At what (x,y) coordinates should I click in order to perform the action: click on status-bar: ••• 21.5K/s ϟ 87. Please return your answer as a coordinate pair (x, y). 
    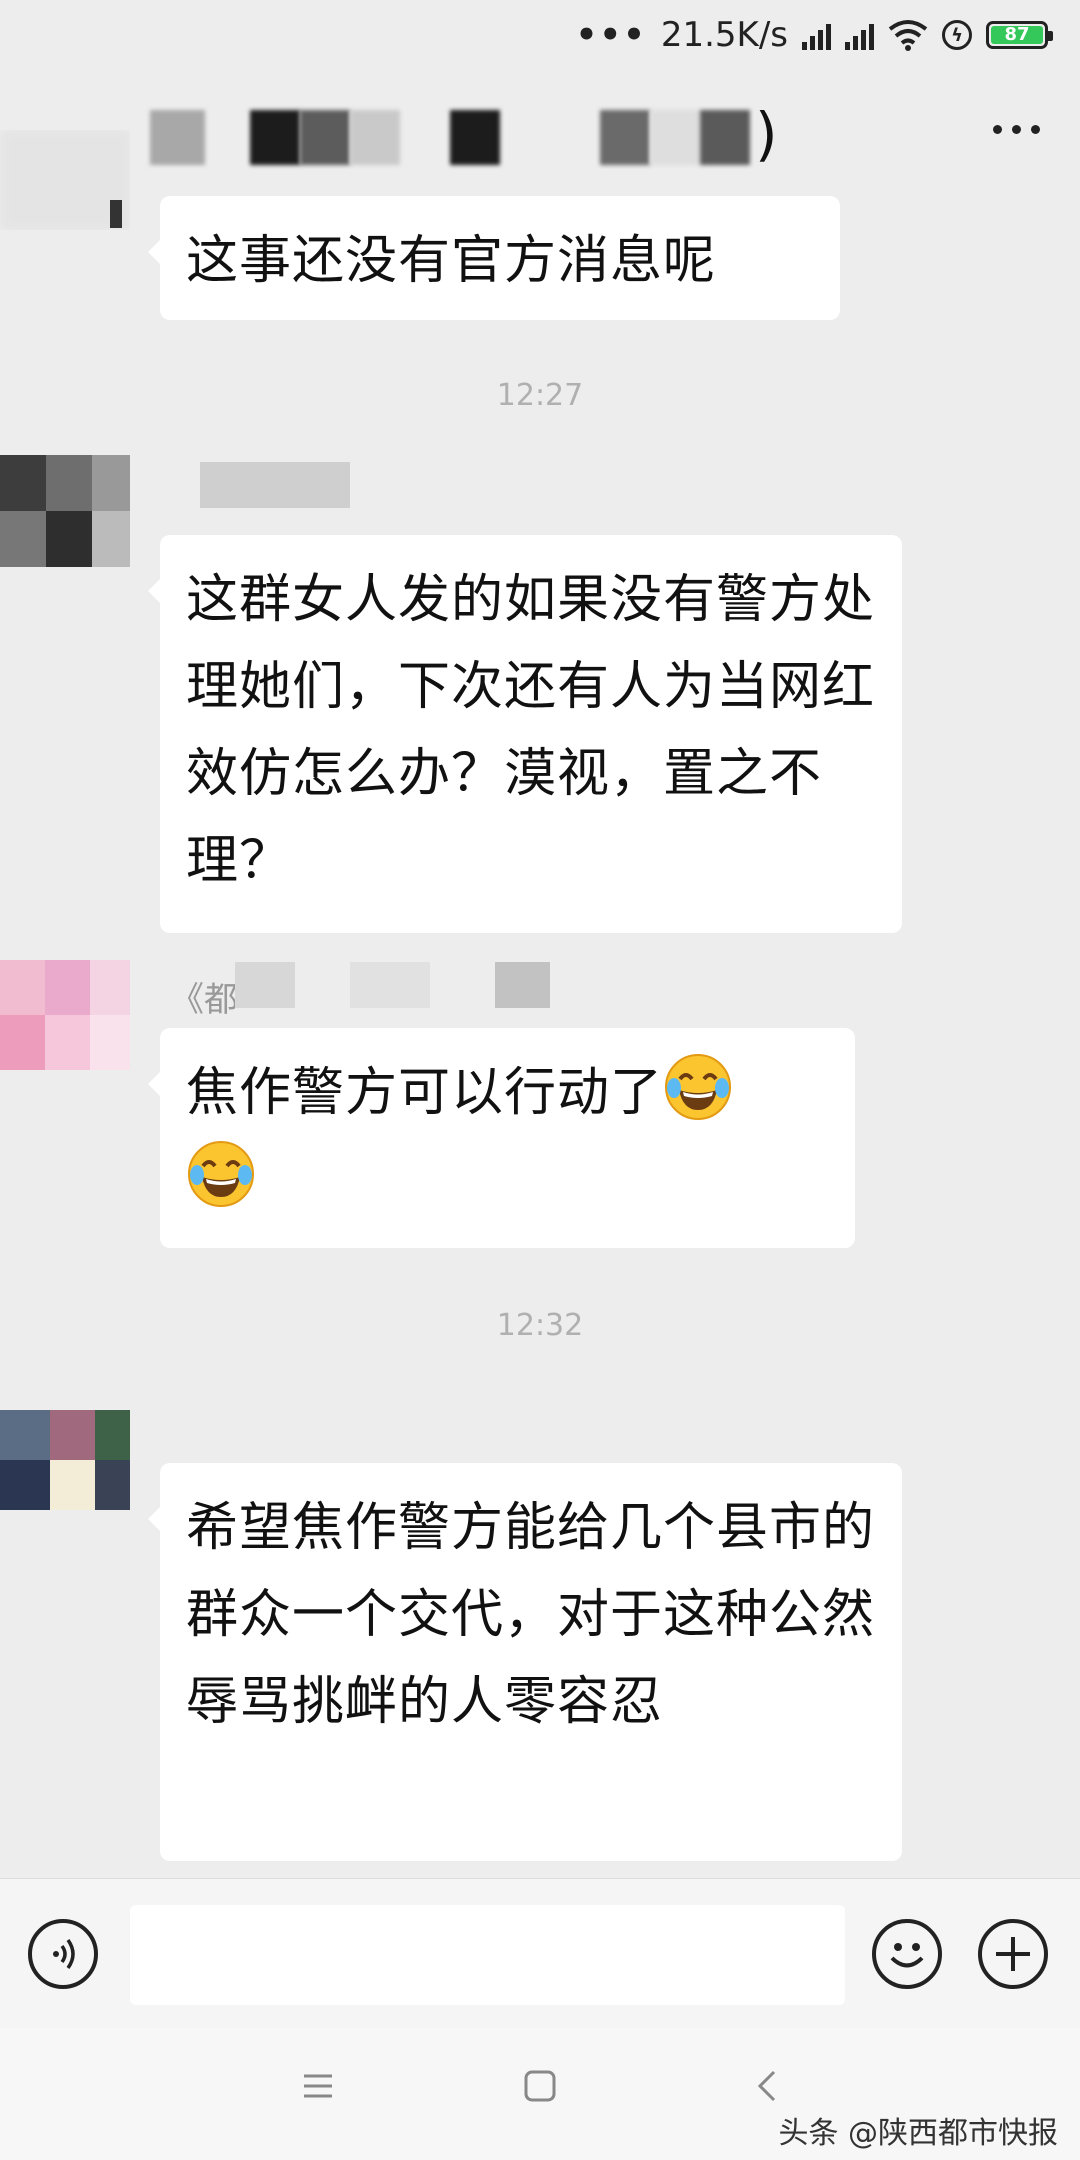
    Looking at the image, I should click on (540, 35).